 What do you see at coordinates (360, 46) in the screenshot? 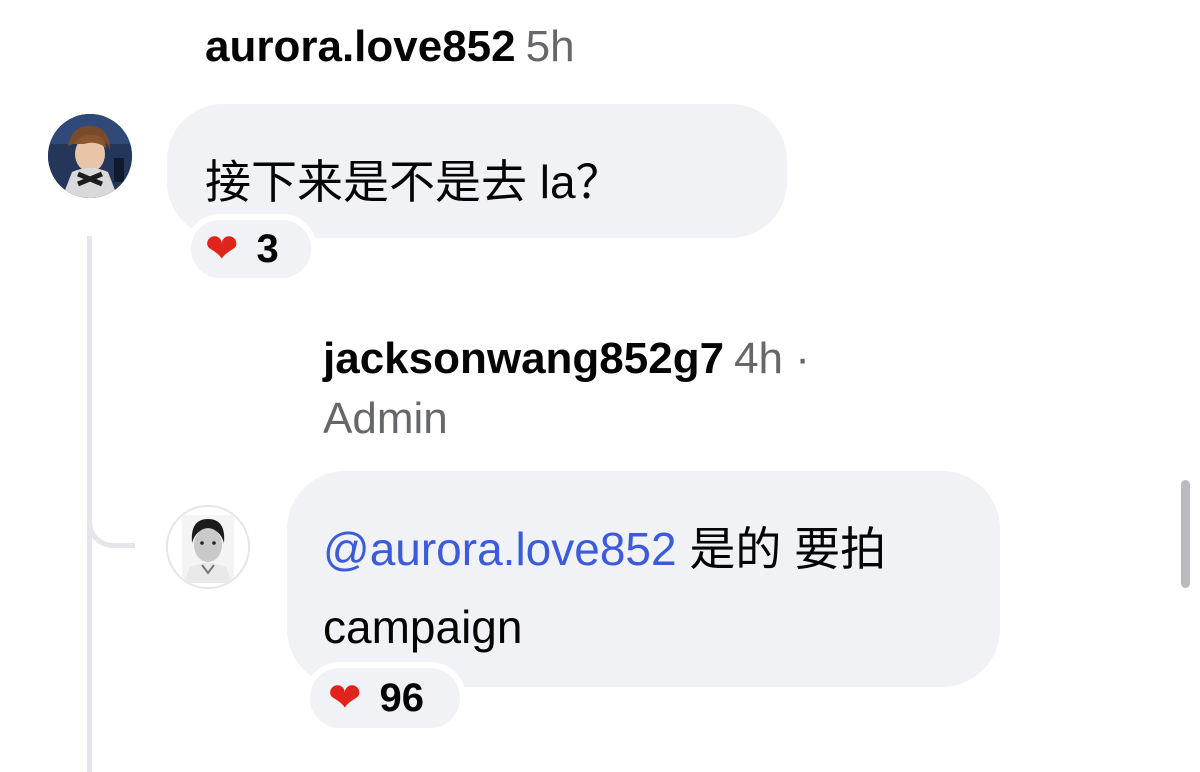
I see `comment-1-username: aurora.love852` at bounding box center [360, 46].